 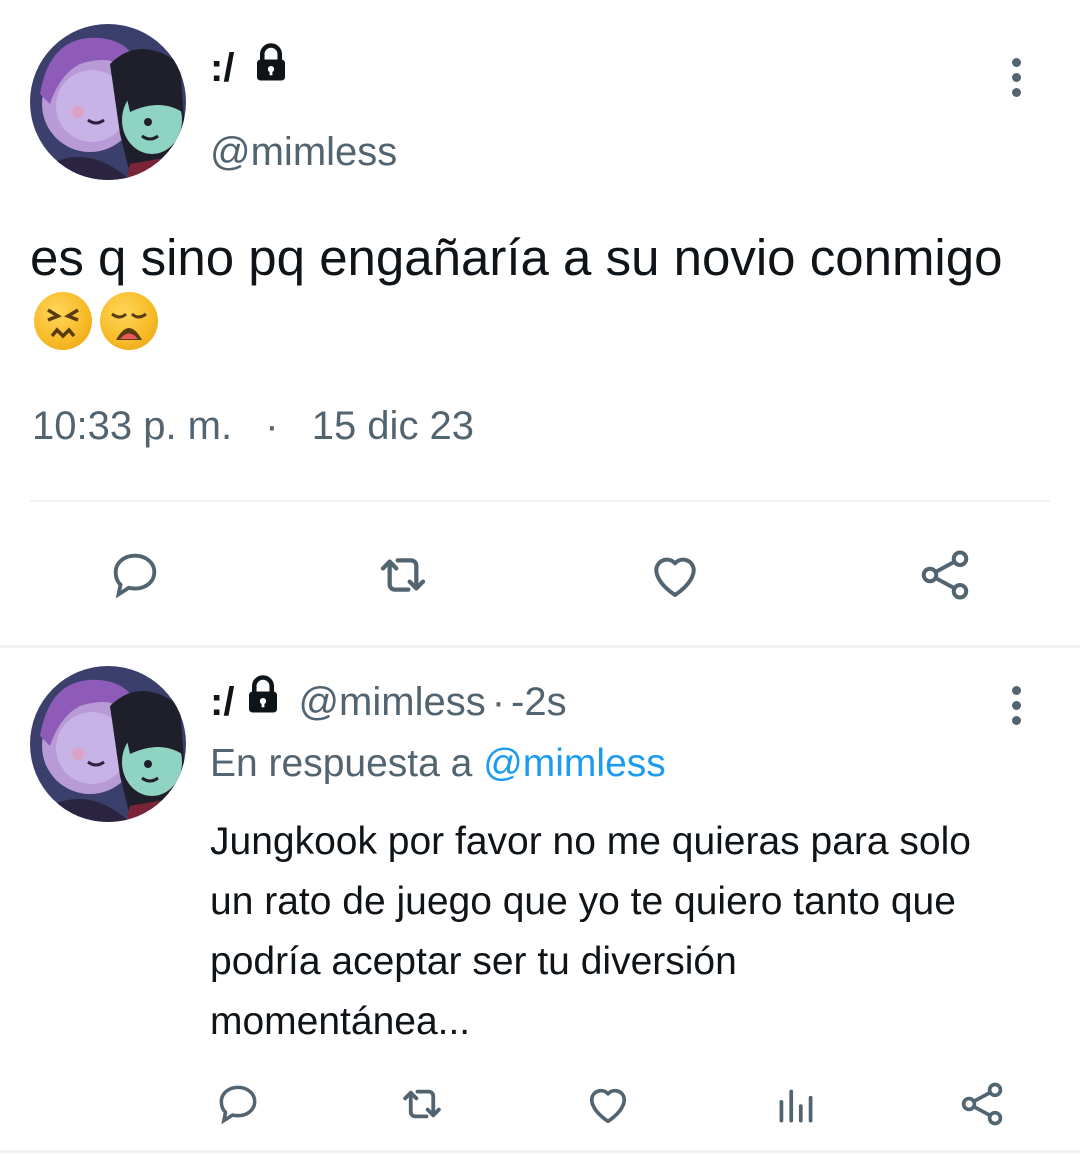 I want to click on views-button, so click(x=796, y=1104).